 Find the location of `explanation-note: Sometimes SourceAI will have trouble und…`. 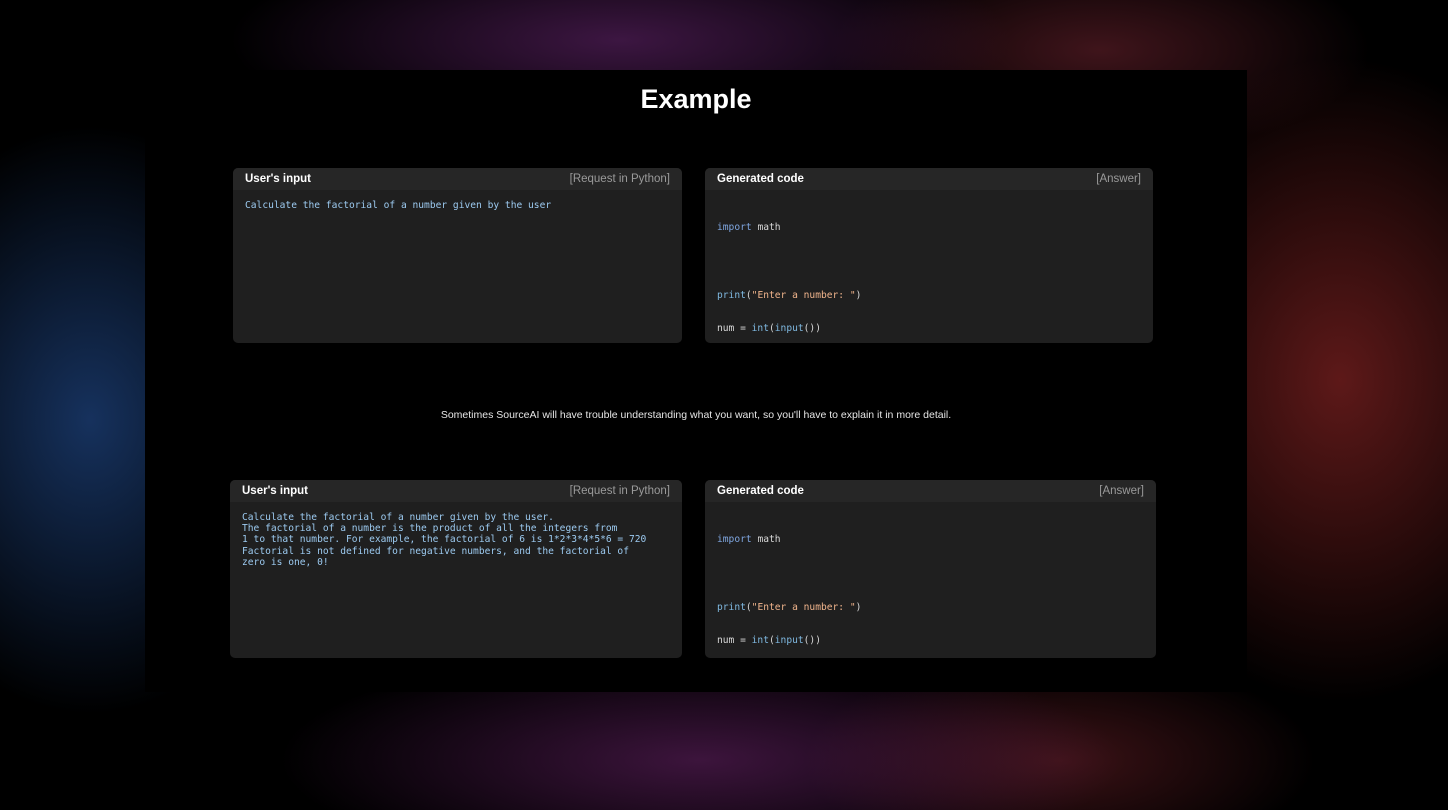

explanation-note: Sometimes SourceAI will have trouble und… is located at coordinates (696, 415).